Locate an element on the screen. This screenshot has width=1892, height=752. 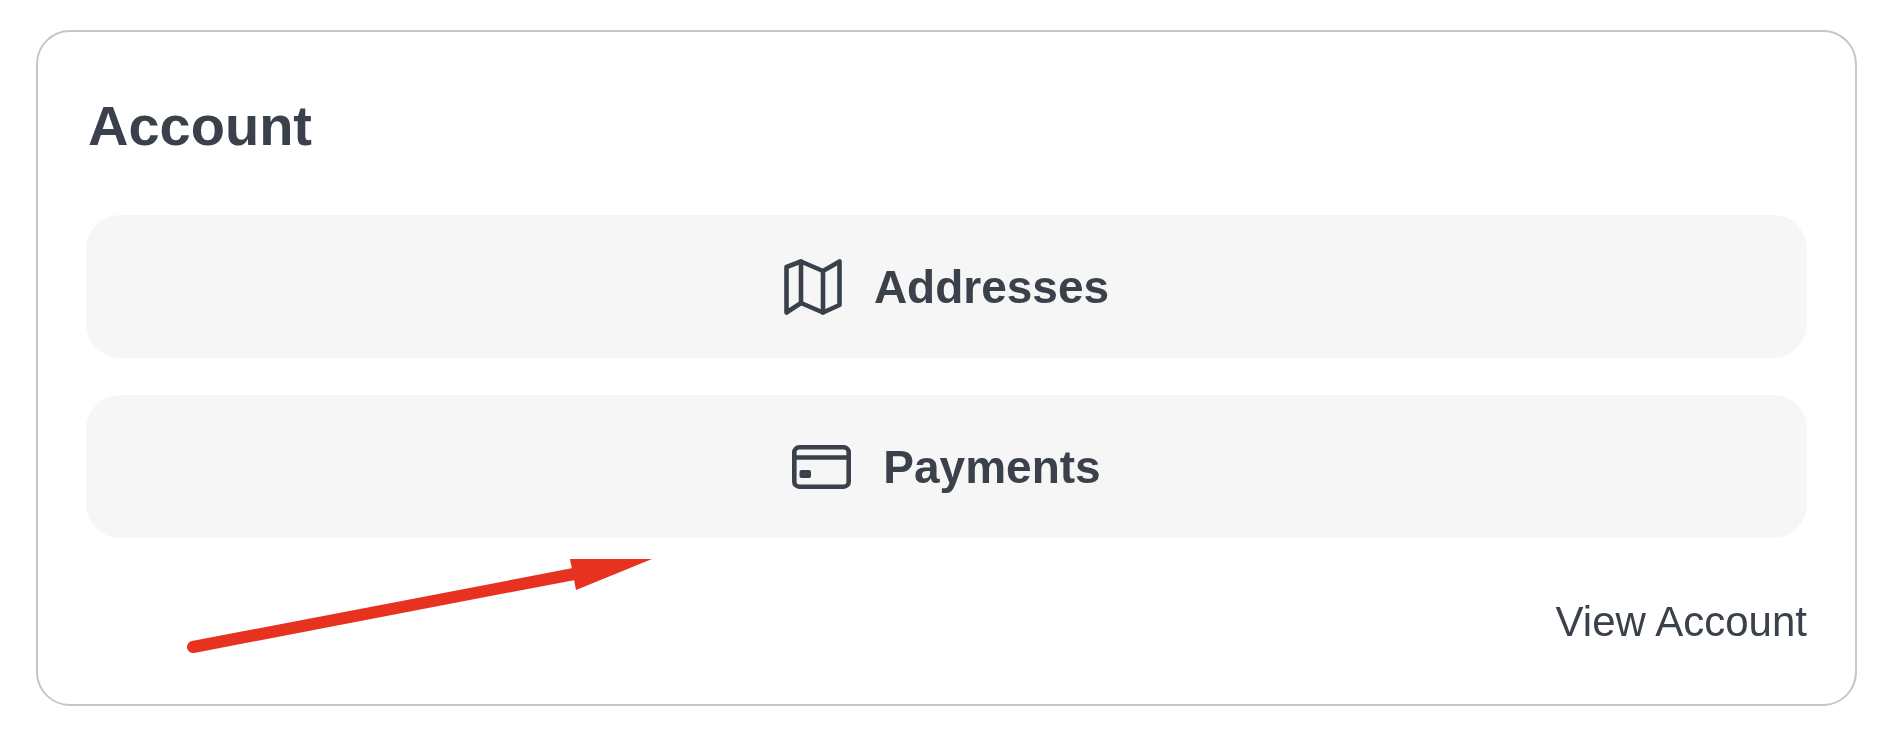
view-account-link: View Account is located at coordinates (1681, 622).